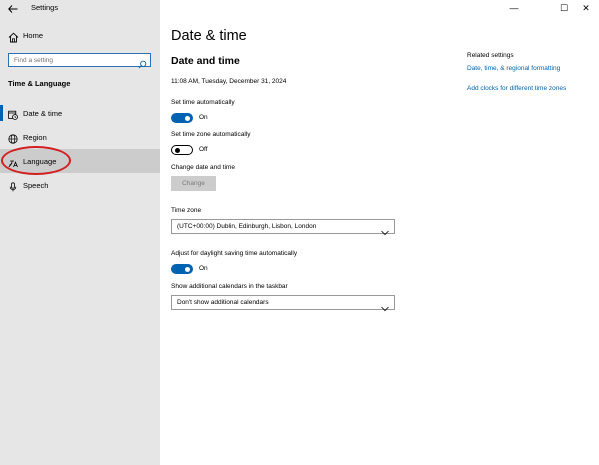  What do you see at coordinates (13, 185) in the screenshot?
I see `microphone-icon` at bounding box center [13, 185].